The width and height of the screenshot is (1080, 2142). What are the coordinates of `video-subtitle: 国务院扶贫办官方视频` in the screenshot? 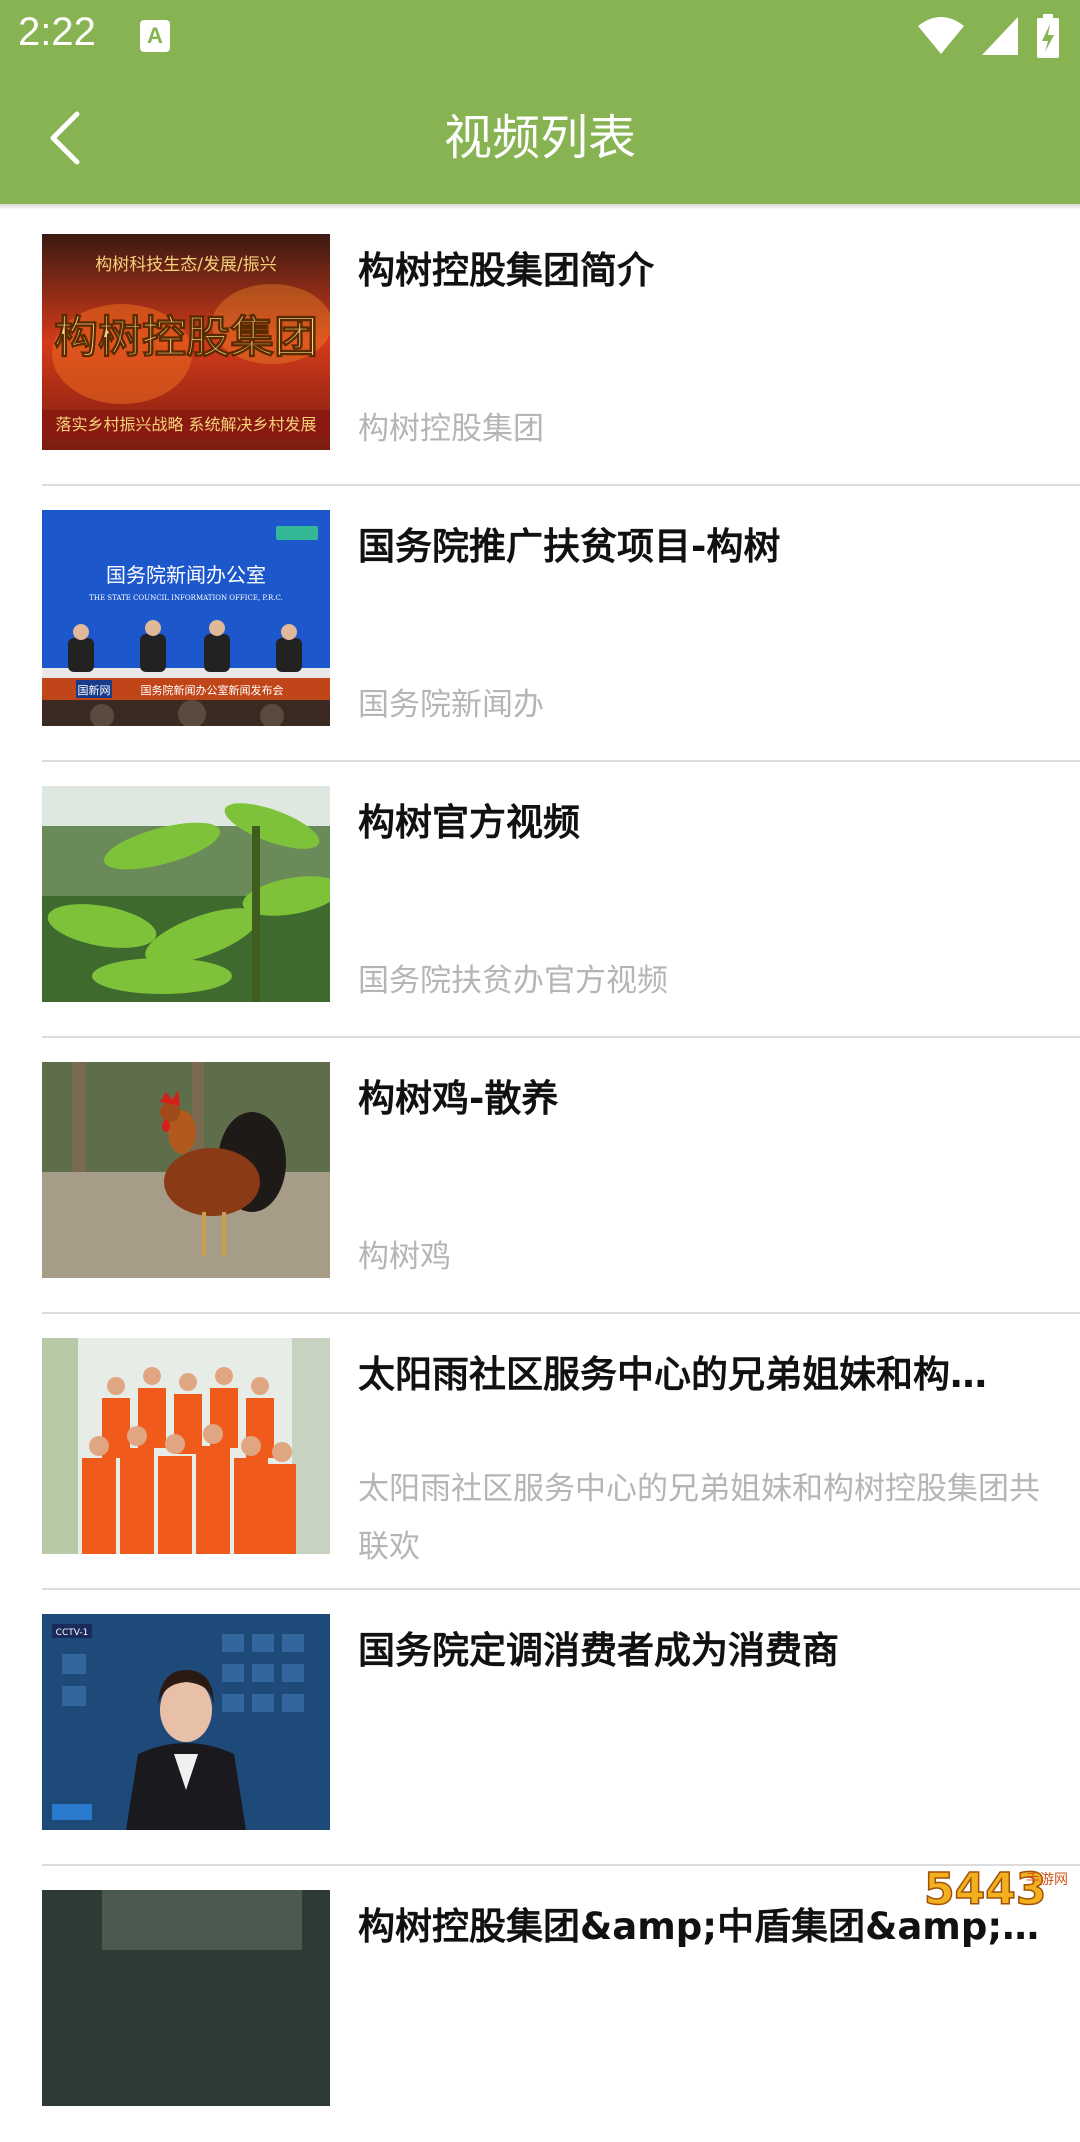 It's located at (708, 981).